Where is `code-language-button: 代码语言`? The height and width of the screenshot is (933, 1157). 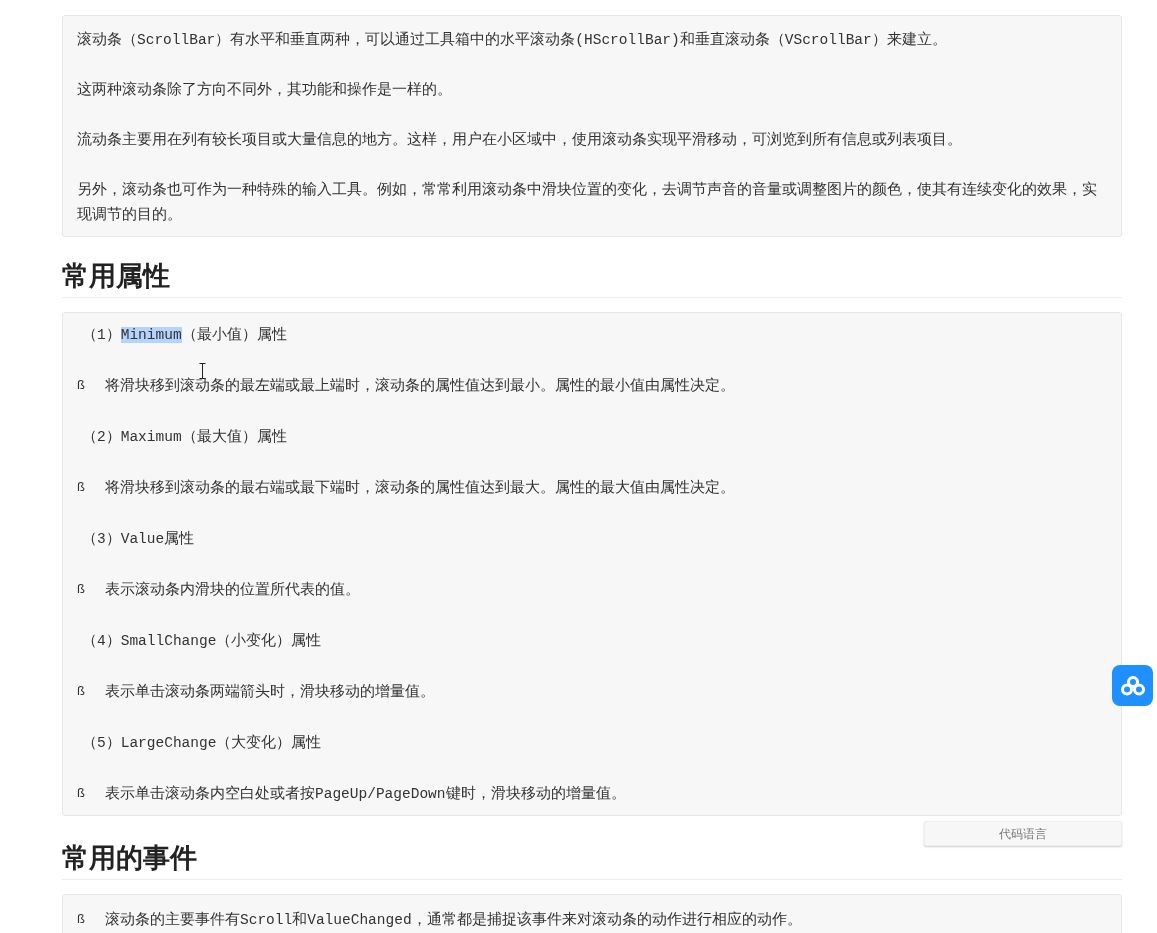 code-language-button: 代码语言 is located at coordinates (1023, 833).